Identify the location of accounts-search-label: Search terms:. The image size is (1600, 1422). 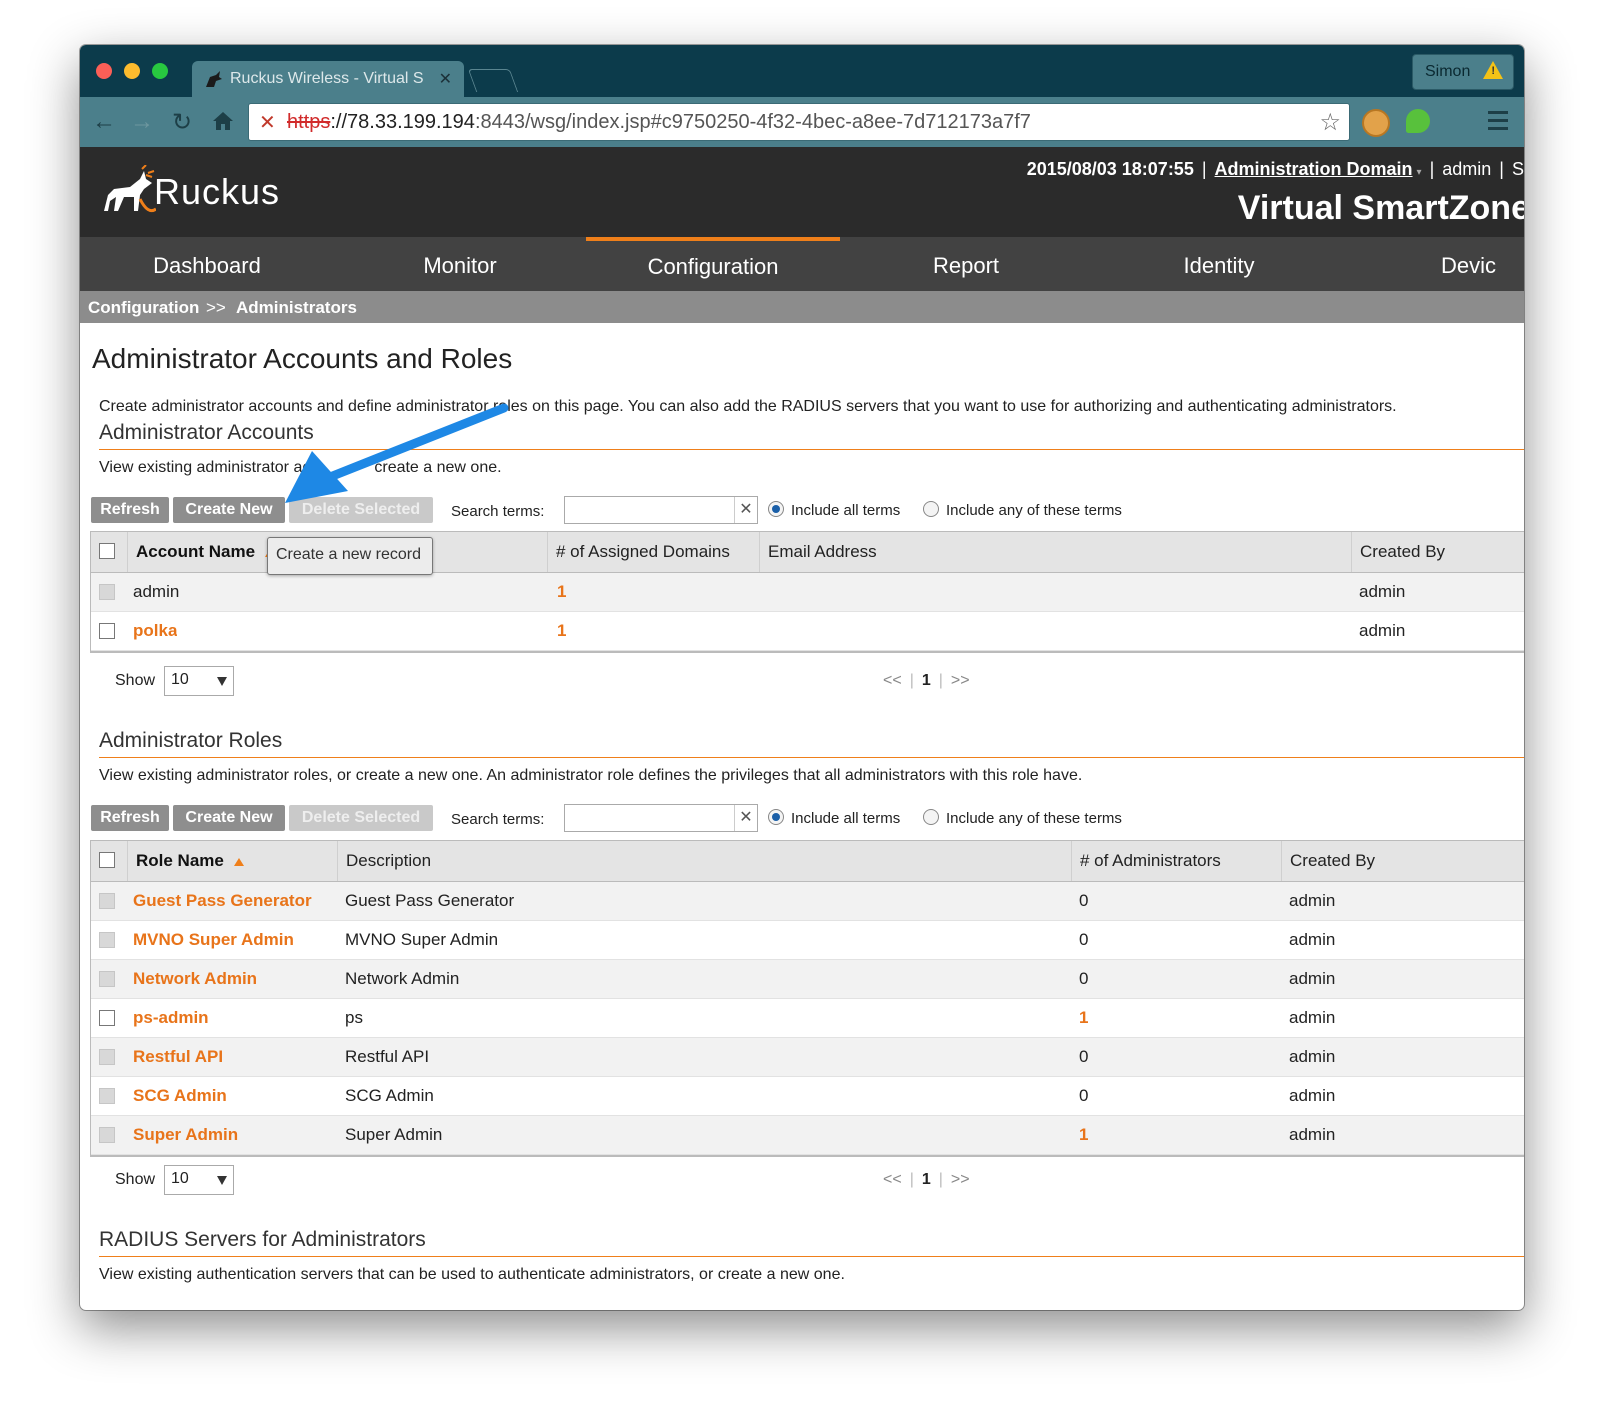
(498, 511).